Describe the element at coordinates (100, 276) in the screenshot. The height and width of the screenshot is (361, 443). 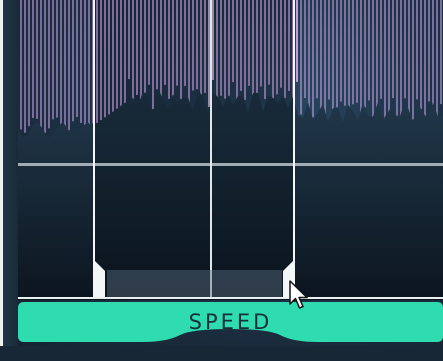
I see `range-start-handle` at that location.